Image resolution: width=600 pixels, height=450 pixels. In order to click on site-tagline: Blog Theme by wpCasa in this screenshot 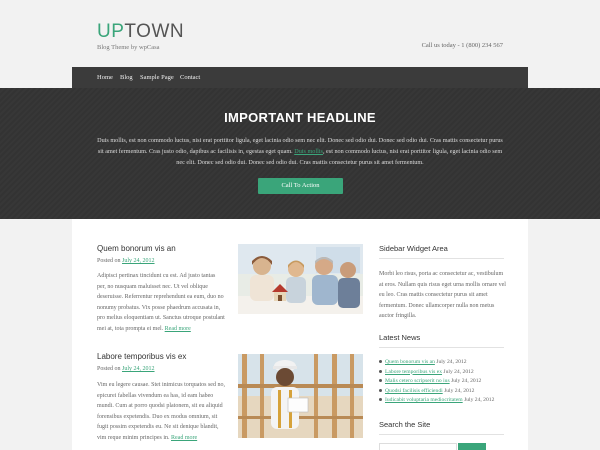, I will do `click(128, 47)`.